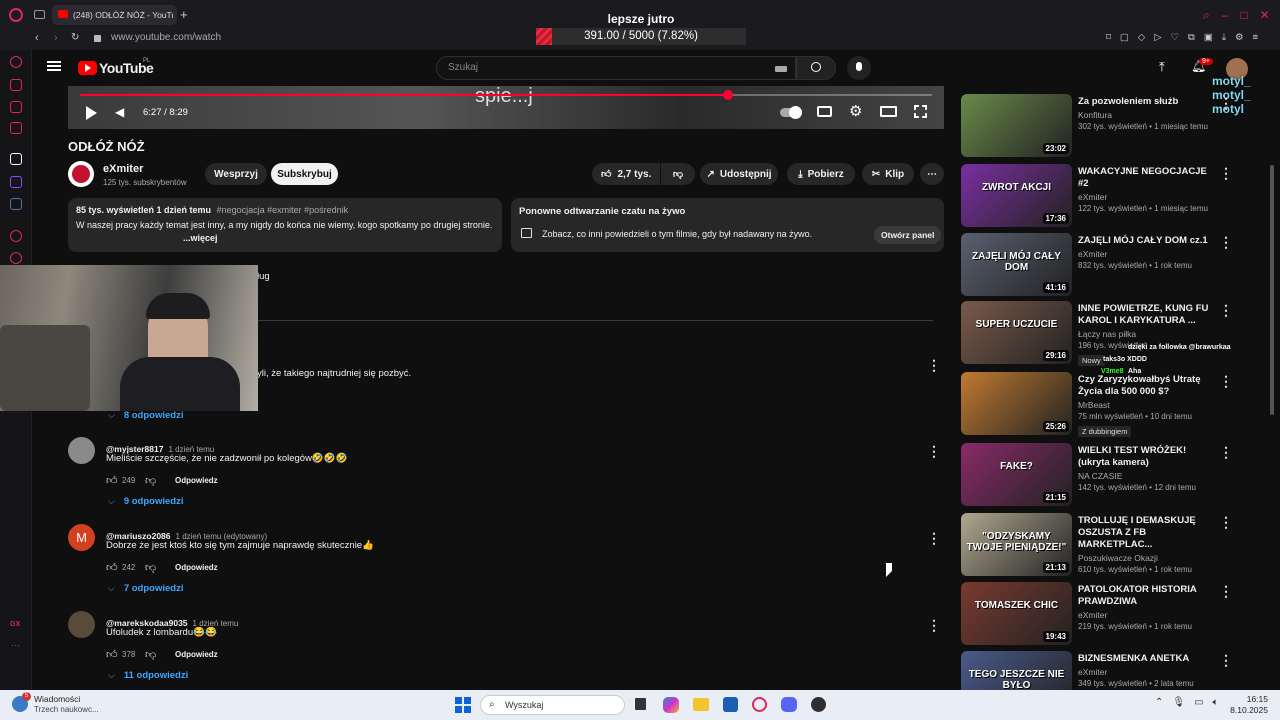  Describe the element at coordinates (506, 95) in the screenshot. I see `progress-track` at that location.